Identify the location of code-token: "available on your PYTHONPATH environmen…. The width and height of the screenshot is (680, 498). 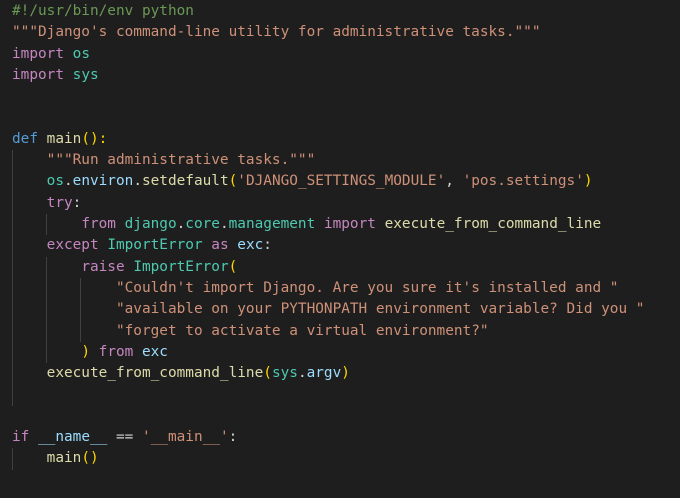
(380, 309).